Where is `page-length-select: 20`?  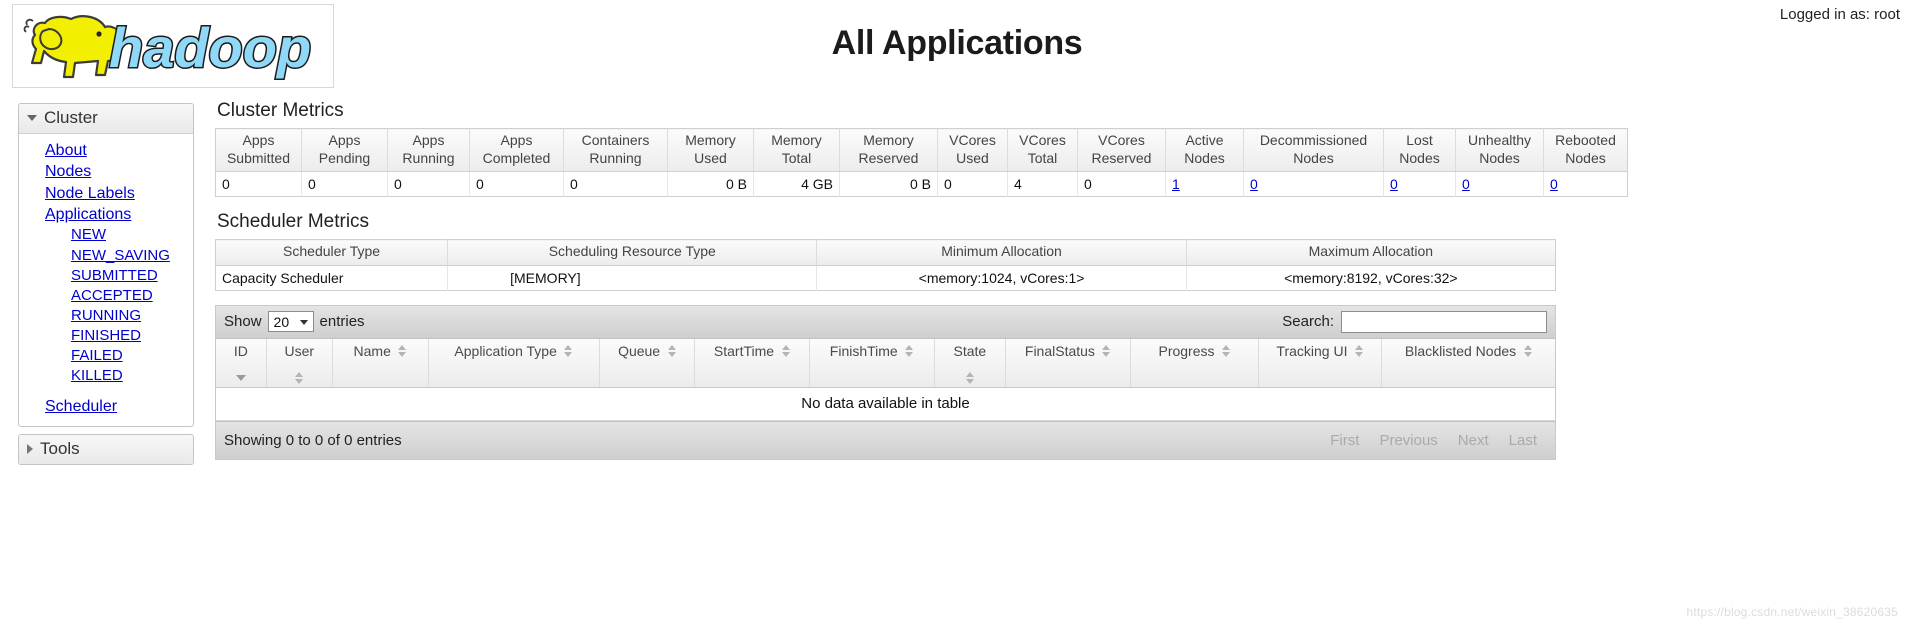
page-length-select: 20 is located at coordinates (290, 322).